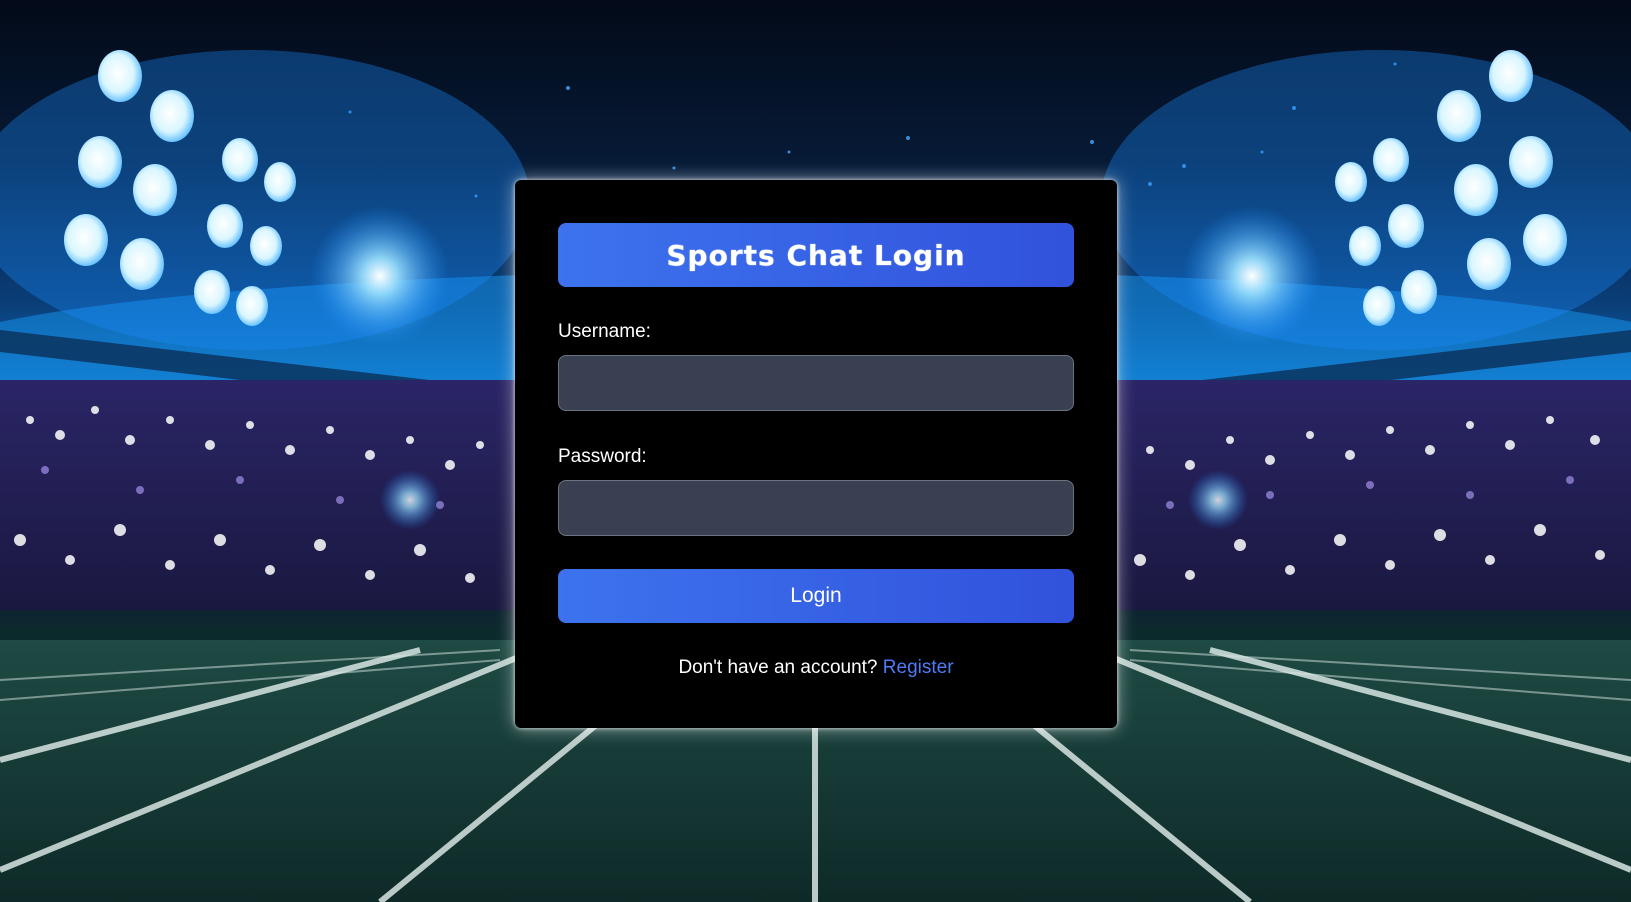  What do you see at coordinates (816, 596) in the screenshot?
I see `login-button: Login` at bounding box center [816, 596].